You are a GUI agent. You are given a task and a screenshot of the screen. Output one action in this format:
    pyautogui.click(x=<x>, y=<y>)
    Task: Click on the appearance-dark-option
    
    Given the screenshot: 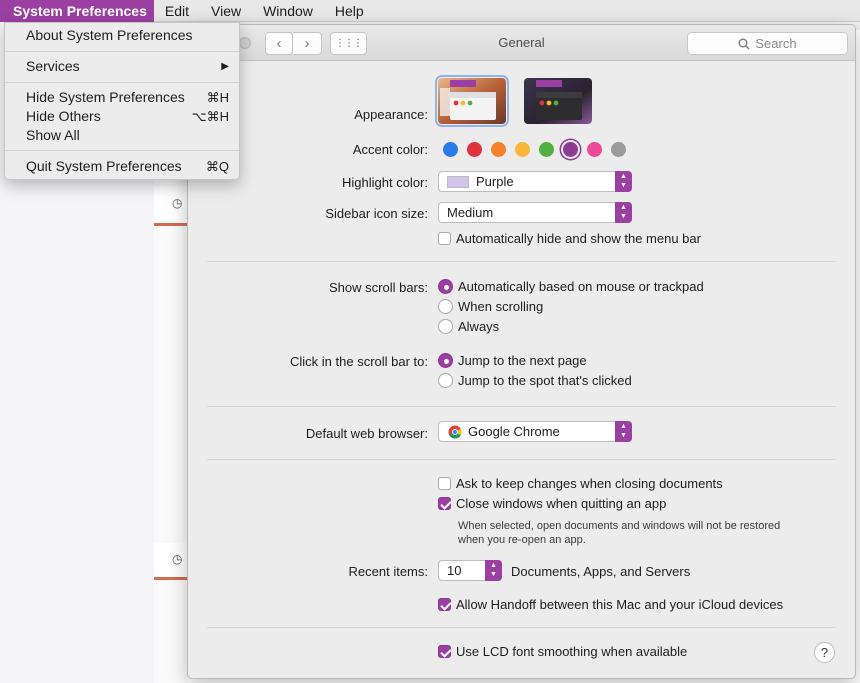 What is the action you would take?
    pyautogui.click(x=558, y=101)
    